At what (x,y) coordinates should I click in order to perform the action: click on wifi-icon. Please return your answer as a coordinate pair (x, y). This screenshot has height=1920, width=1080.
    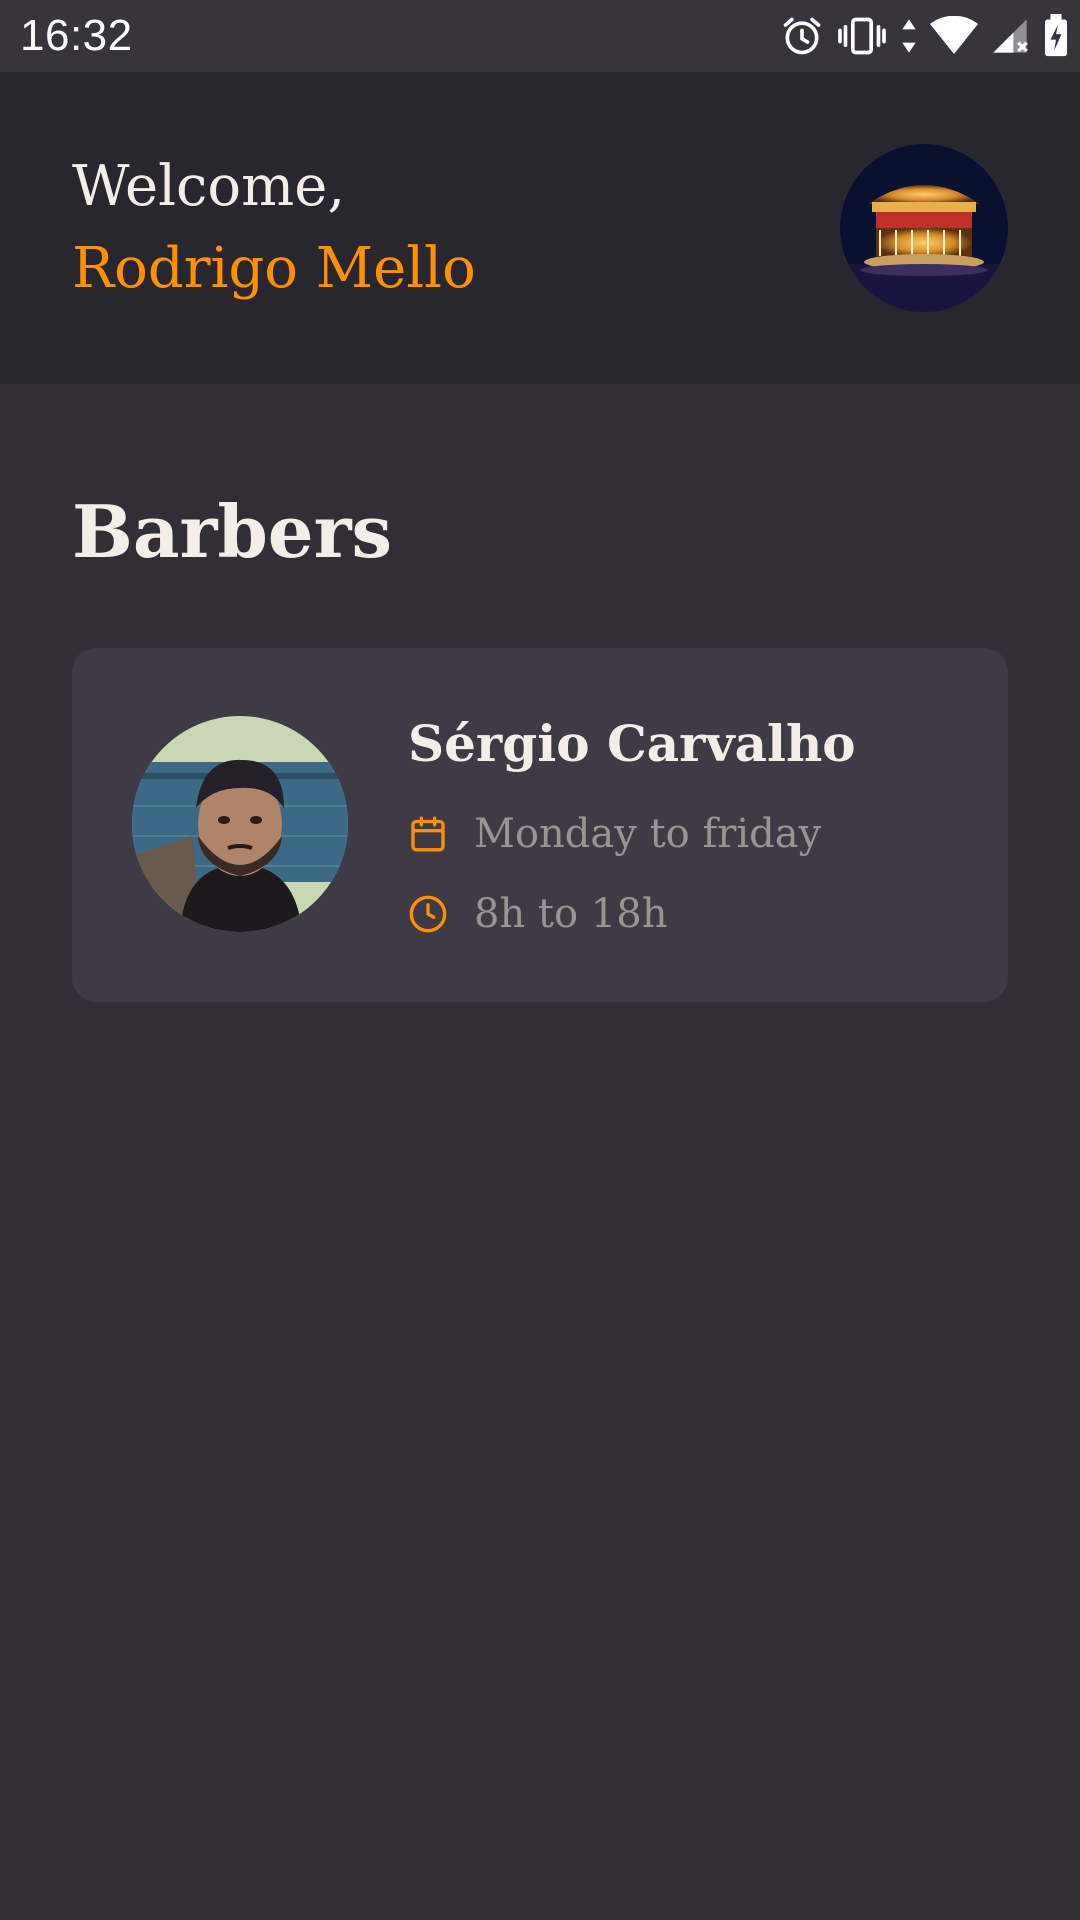
    Looking at the image, I should click on (954, 35).